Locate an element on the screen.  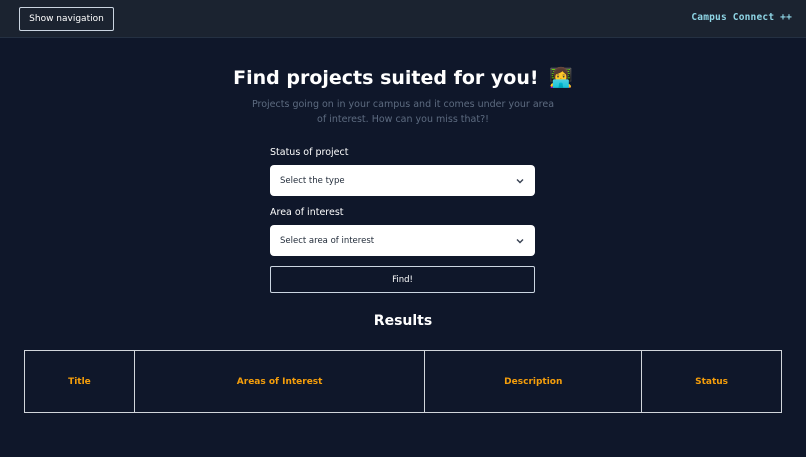
column-header-title: Title is located at coordinates (79, 381).